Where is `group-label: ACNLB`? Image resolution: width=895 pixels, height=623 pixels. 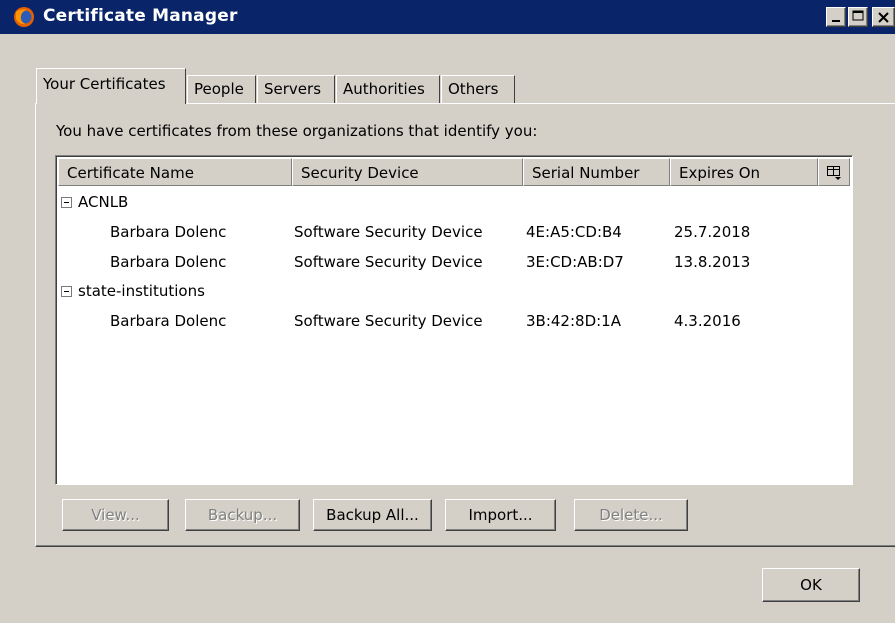 group-label: ACNLB is located at coordinates (103, 202).